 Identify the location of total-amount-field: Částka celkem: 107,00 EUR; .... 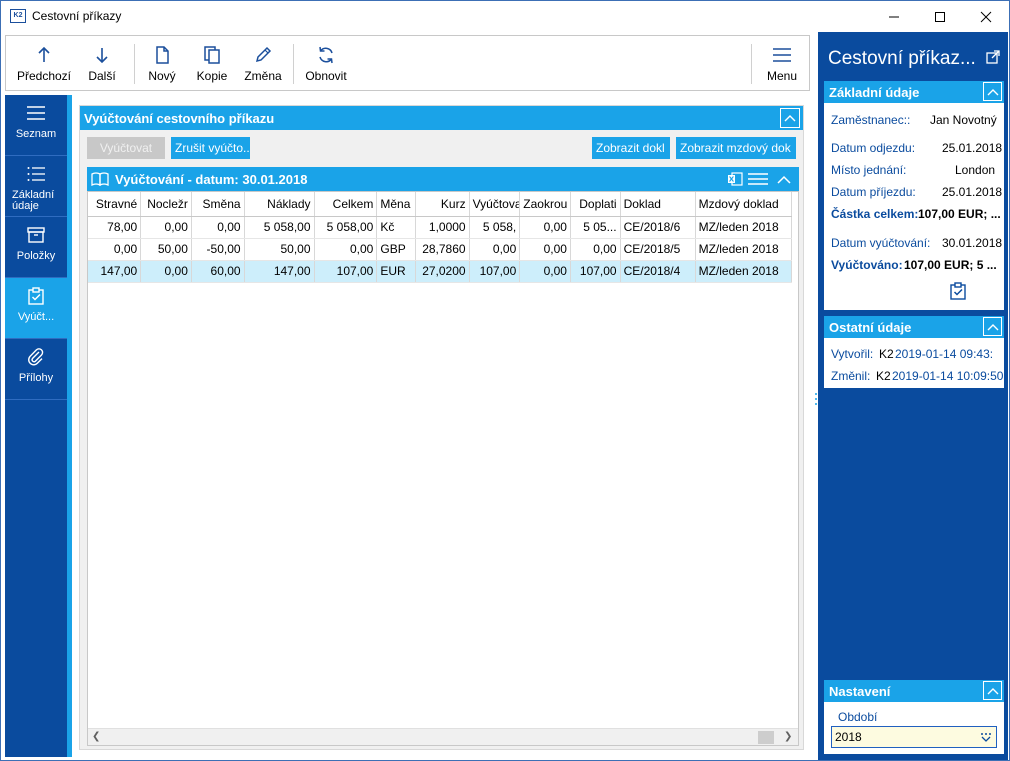
(916, 214).